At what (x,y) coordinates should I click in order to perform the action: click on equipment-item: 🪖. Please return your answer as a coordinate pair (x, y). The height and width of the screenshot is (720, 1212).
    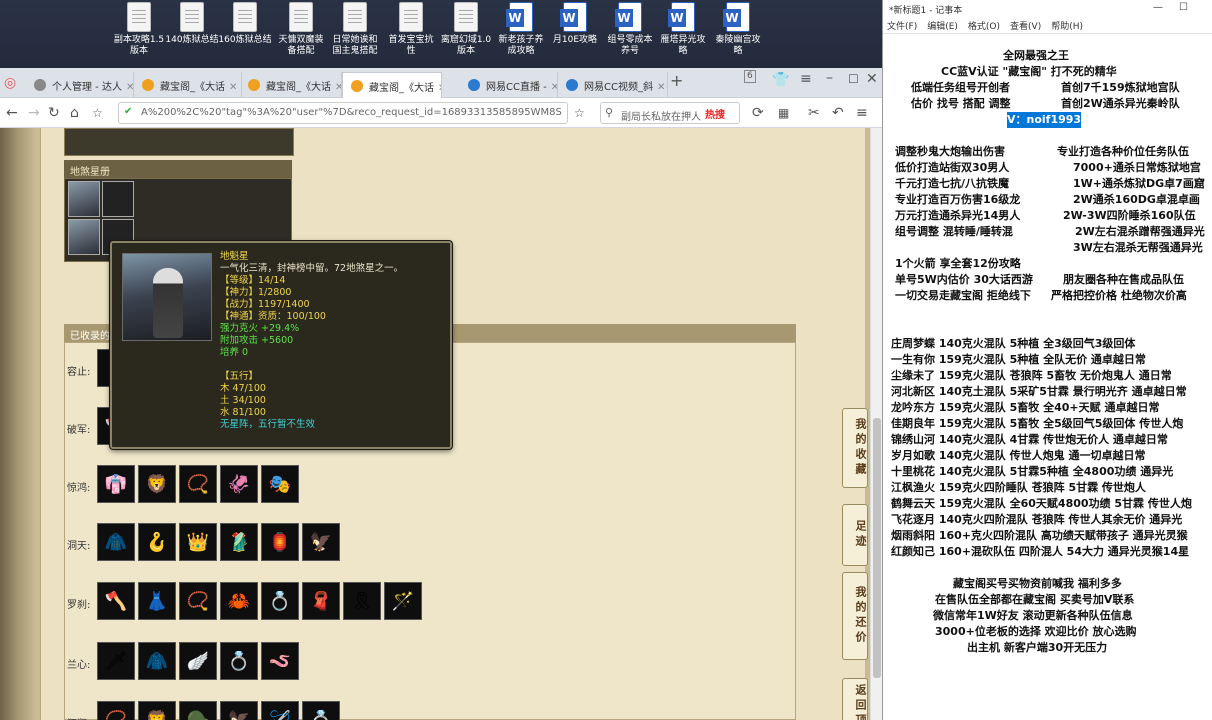
    Looking at the image, I should click on (198, 710).